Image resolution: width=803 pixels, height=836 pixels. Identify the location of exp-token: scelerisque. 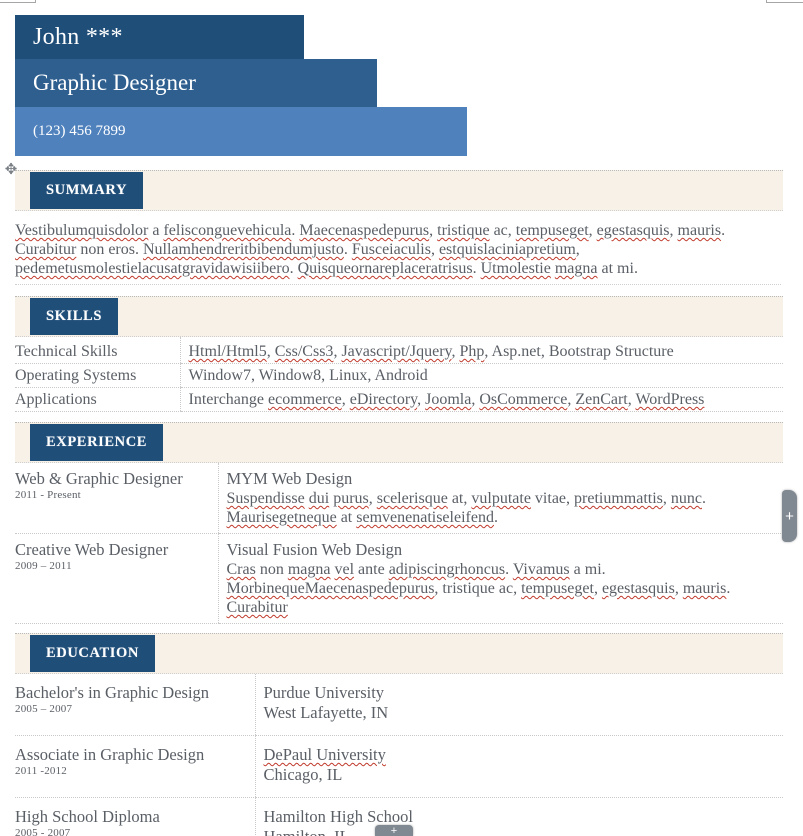
(412, 498).